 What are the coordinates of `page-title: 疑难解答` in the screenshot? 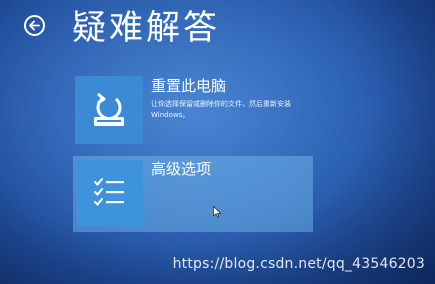 It's located at (146, 28).